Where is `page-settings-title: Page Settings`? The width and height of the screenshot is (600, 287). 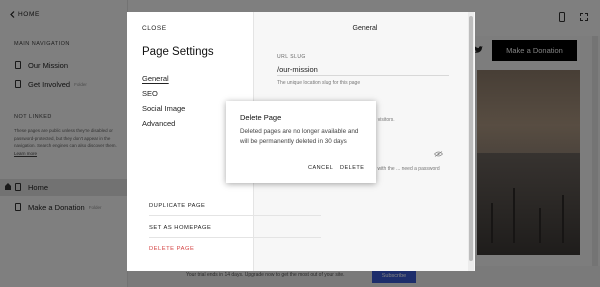 page-settings-title: Page Settings is located at coordinates (178, 52).